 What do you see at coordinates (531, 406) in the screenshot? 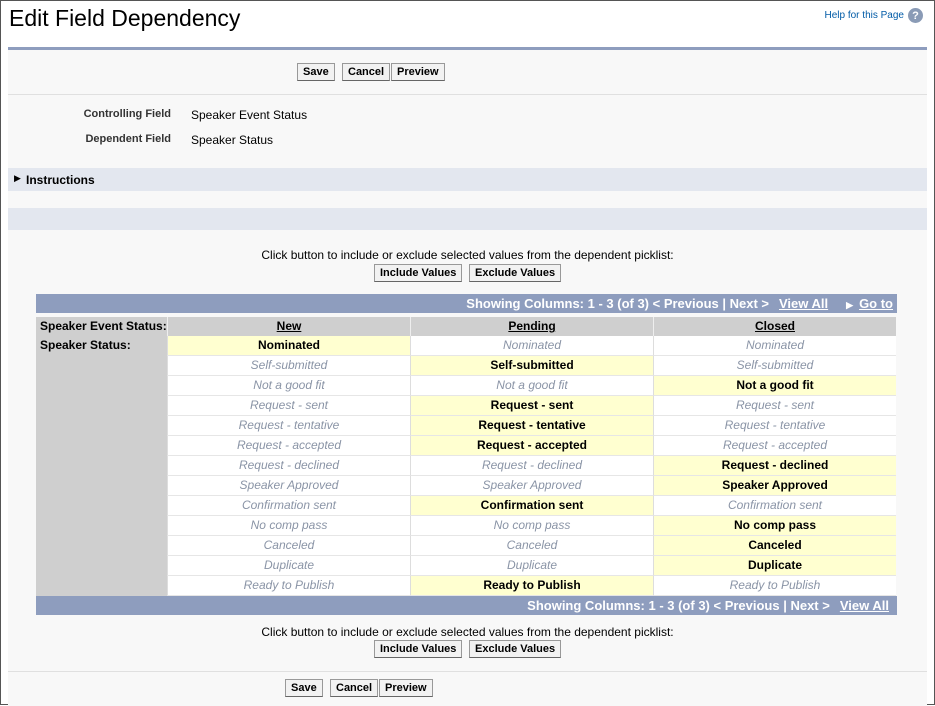
I see `included-value-cell: Request - sent` at bounding box center [531, 406].